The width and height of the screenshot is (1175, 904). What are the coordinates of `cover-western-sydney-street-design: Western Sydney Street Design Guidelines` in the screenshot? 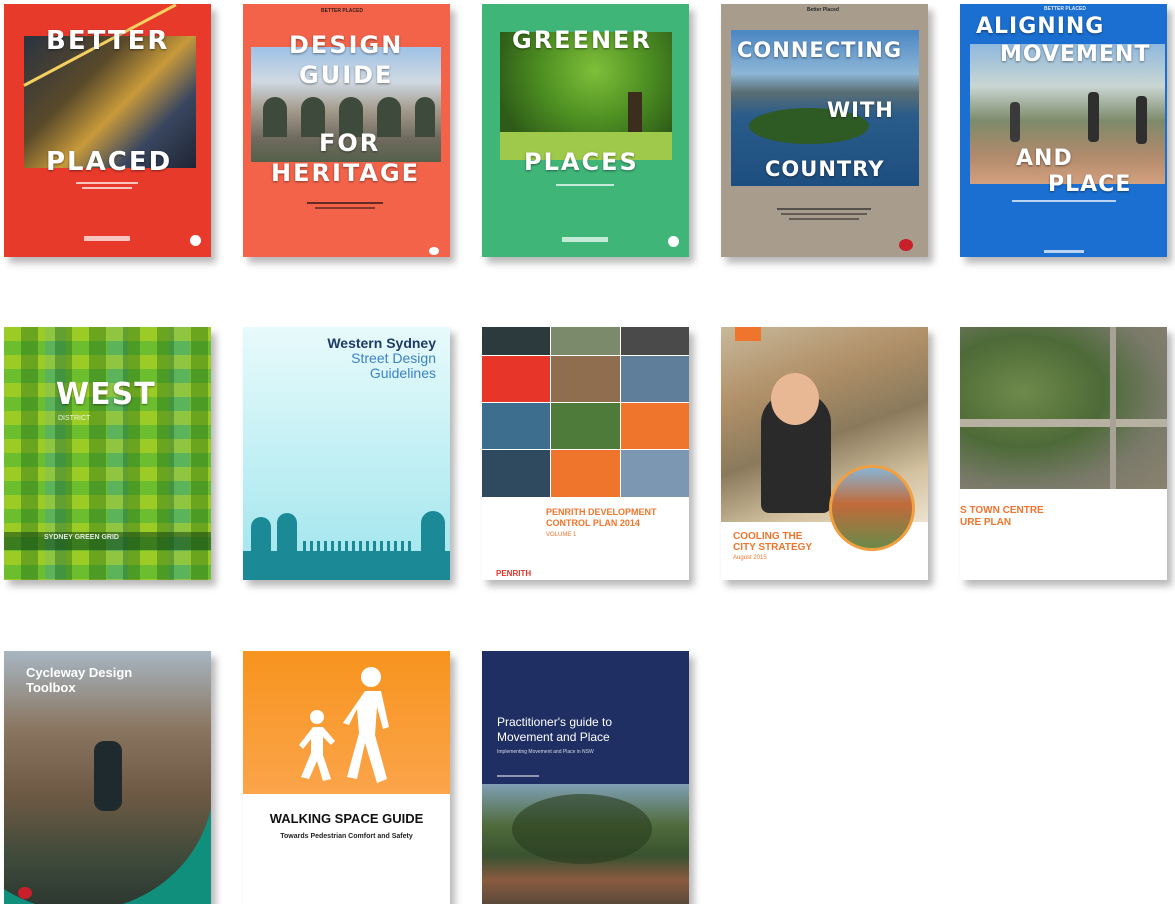 It's located at (346, 453).